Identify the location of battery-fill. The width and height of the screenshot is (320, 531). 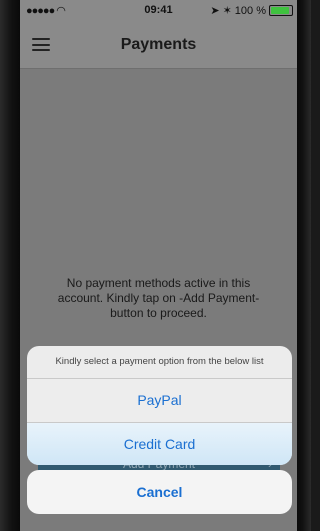
(280, 10).